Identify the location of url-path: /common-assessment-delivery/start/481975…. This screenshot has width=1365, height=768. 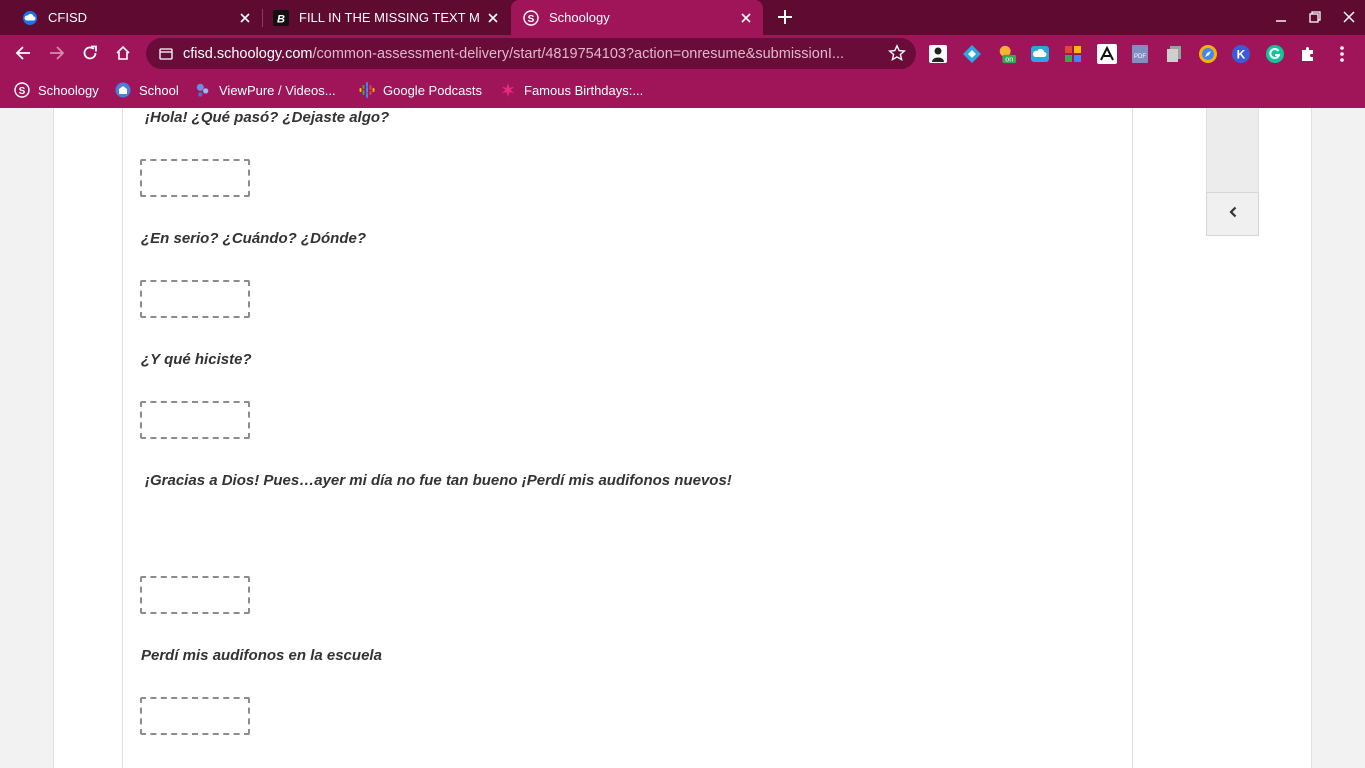
(578, 54).